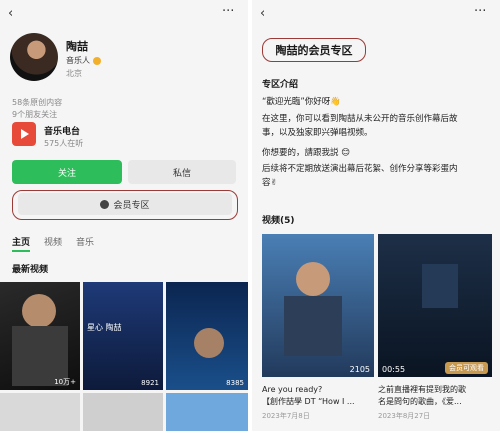 This screenshot has height=431, width=500. I want to click on artist-name: 陶喆, so click(77, 46).